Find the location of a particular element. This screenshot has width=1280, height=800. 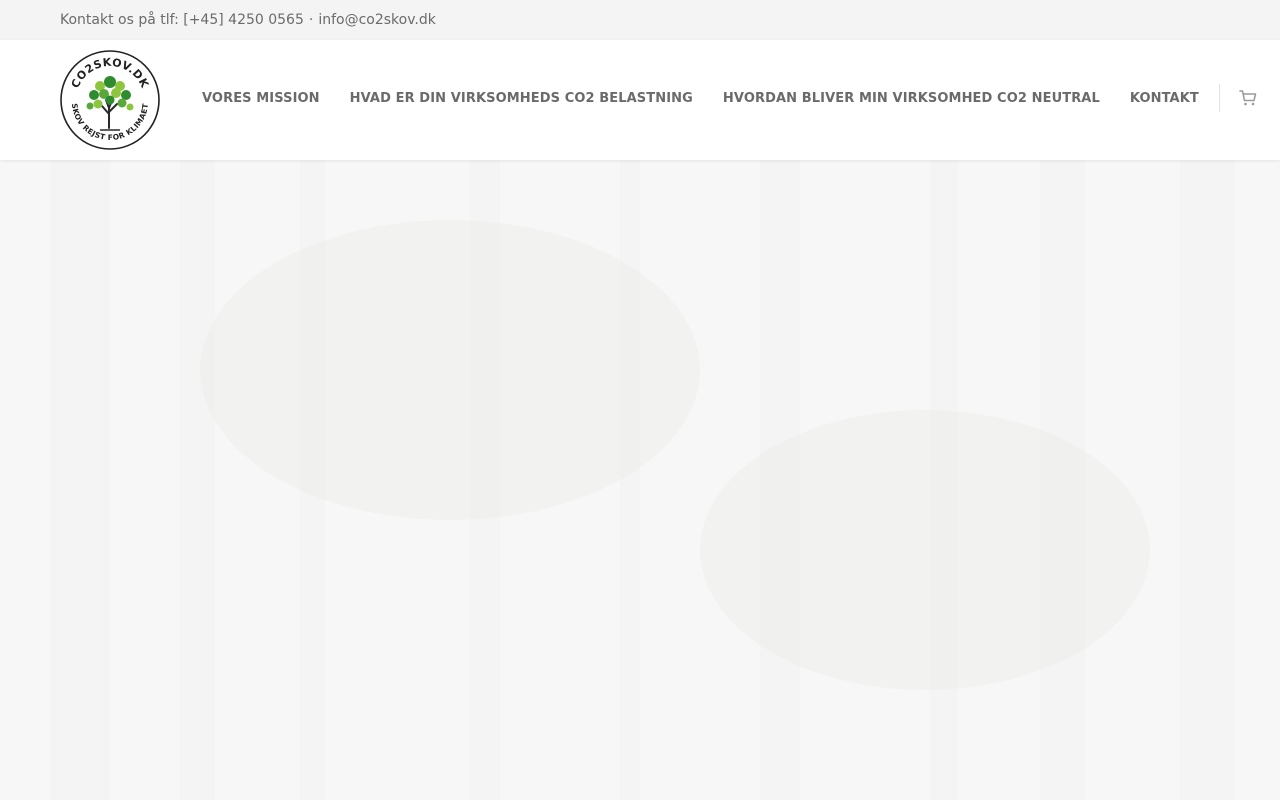

contact-email-link: info@co2skov.dk is located at coordinates (377, 20).